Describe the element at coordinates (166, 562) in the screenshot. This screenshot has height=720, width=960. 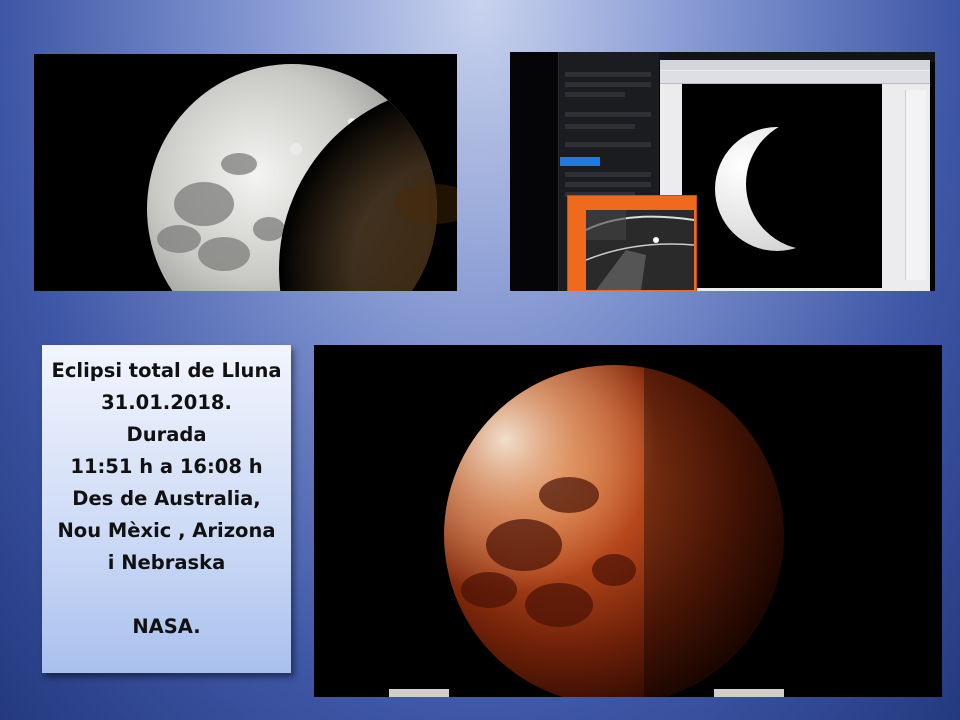
I see `caption-location-3: i Nebraska` at that location.